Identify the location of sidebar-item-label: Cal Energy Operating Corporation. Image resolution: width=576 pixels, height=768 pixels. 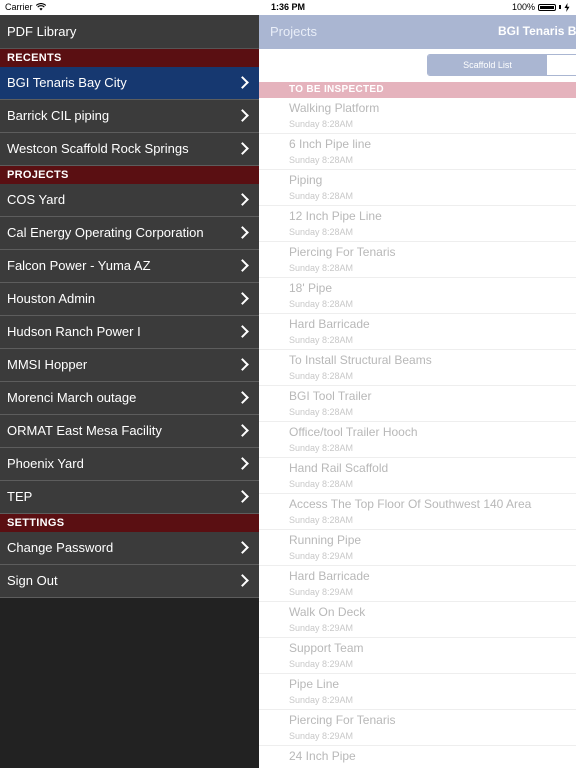
(105, 232).